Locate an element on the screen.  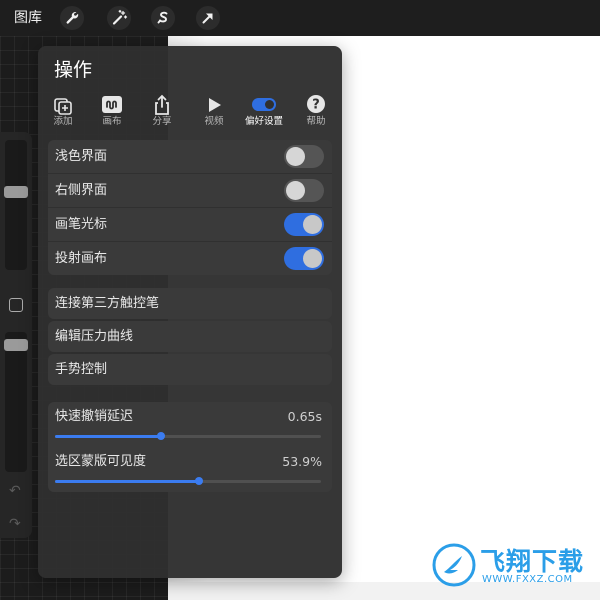
play-icon is located at coordinates (215, 105).